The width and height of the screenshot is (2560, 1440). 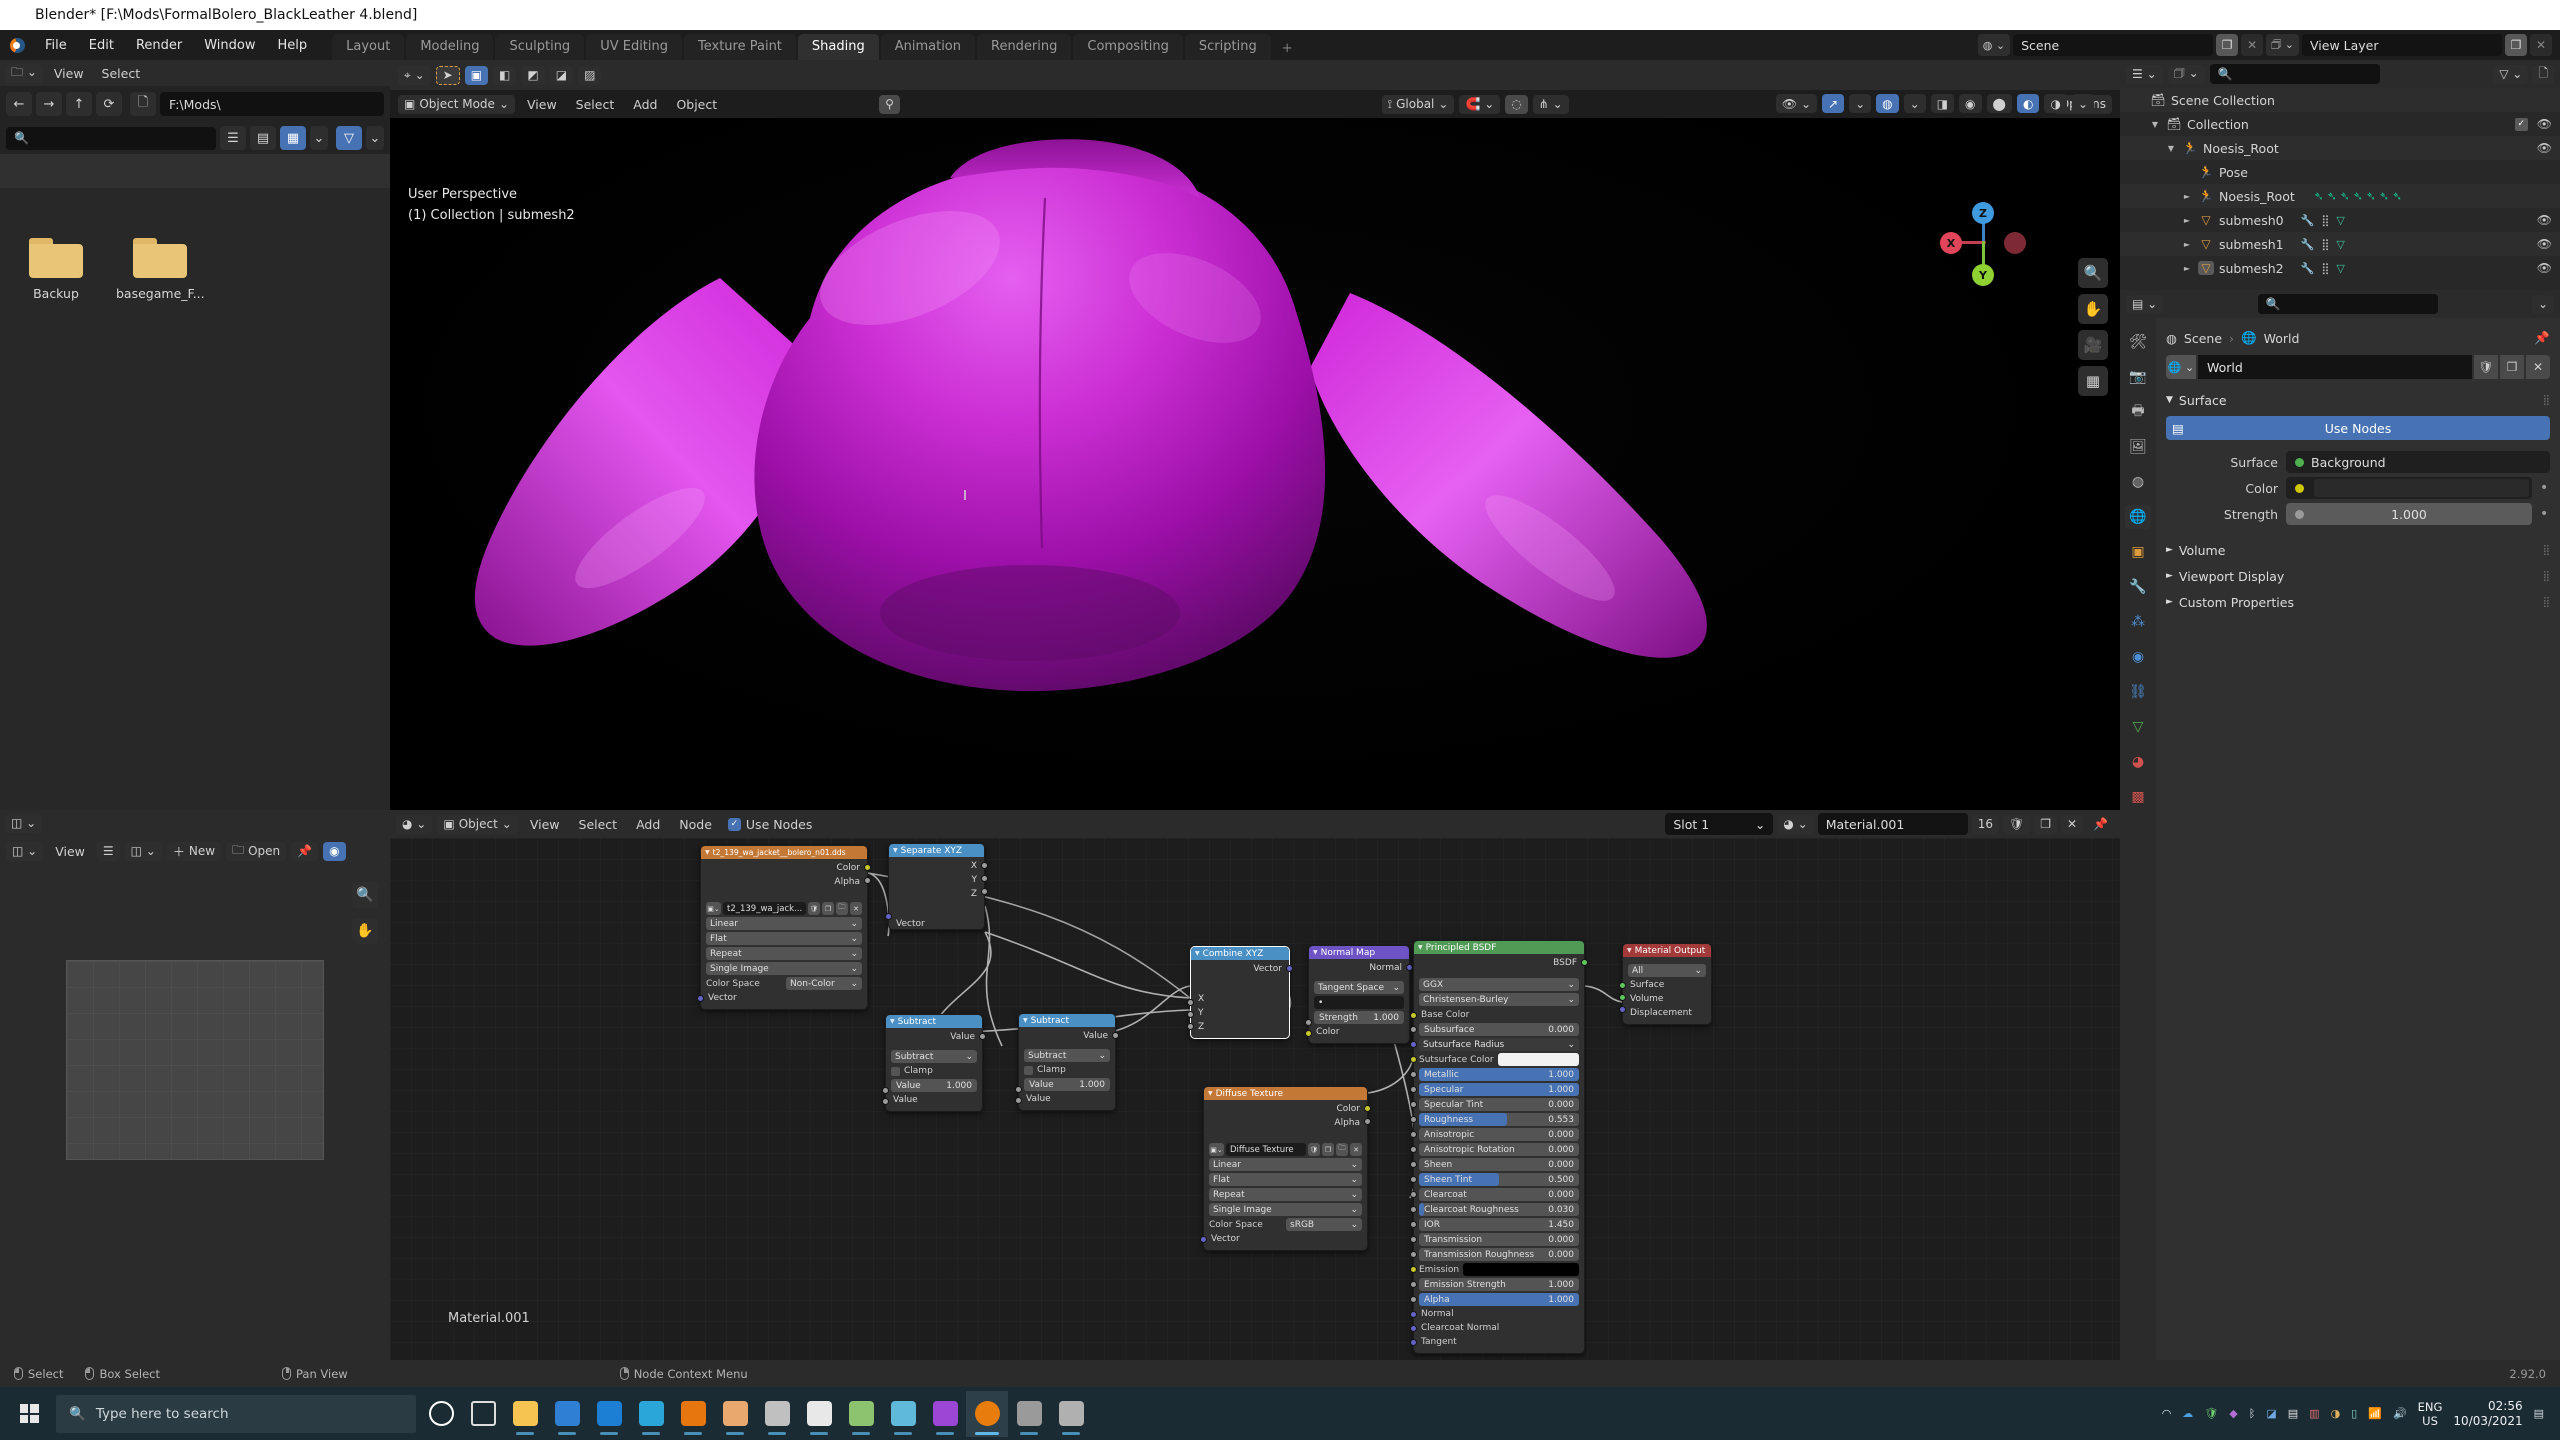 What do you see at coordinates (1516, 104) in the screenshot?
I see `proportional-edit-icon: ◌` at bounding box center [1516, 104].